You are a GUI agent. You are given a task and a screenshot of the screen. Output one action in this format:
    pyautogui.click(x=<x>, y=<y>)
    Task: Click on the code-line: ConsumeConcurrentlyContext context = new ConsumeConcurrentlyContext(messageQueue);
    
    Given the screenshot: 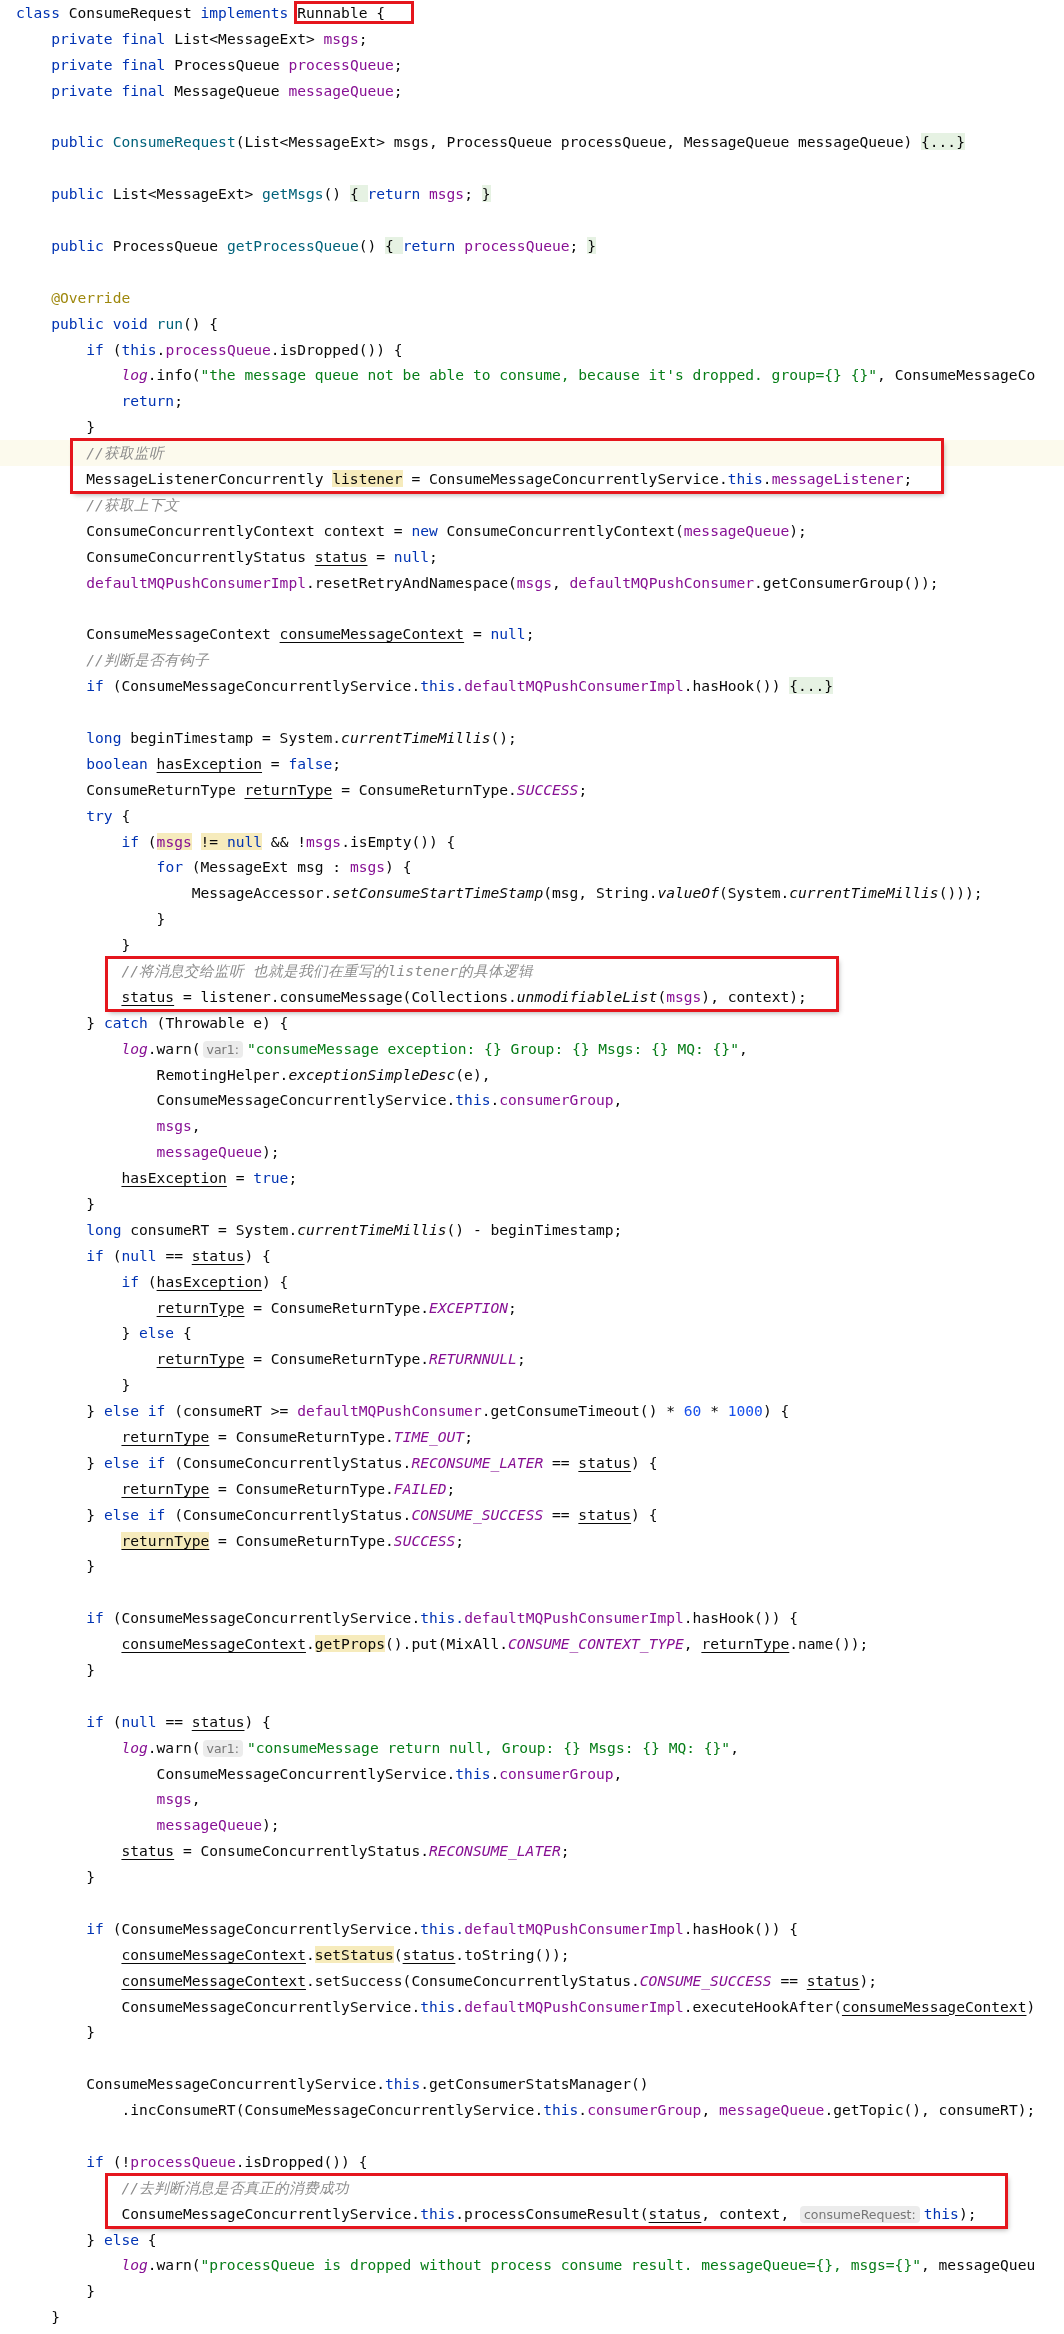 What is the action you would take?
    pyautogui.click(x=446, y=530)
    